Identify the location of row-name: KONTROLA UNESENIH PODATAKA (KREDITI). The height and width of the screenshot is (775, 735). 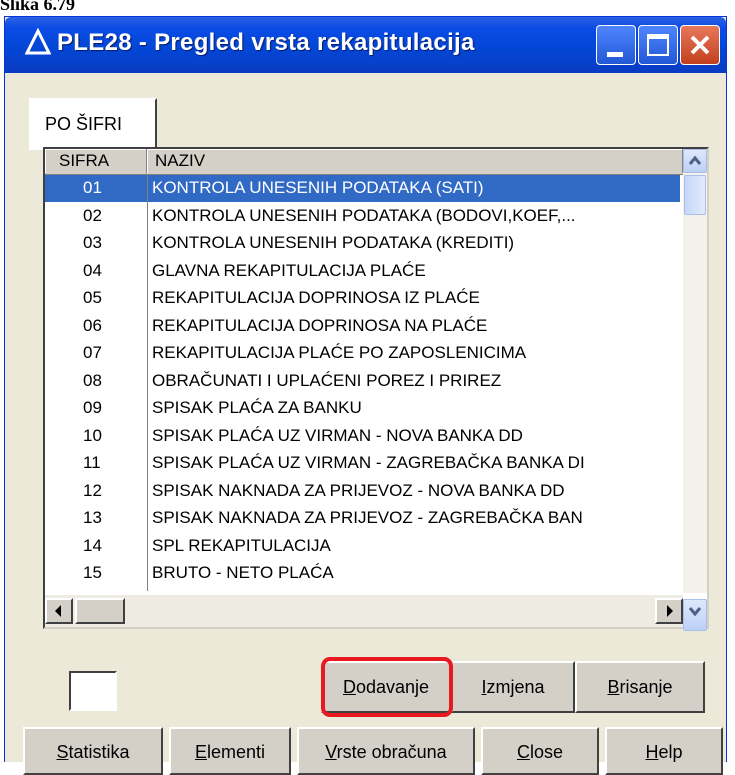
(333, 242).